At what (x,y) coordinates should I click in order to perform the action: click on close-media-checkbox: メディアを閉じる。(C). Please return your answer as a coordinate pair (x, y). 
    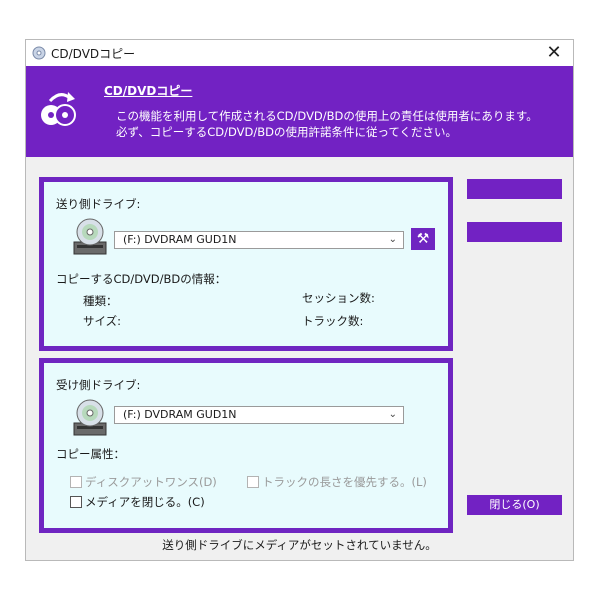
    Looking at the image, I should click on (137, 502).